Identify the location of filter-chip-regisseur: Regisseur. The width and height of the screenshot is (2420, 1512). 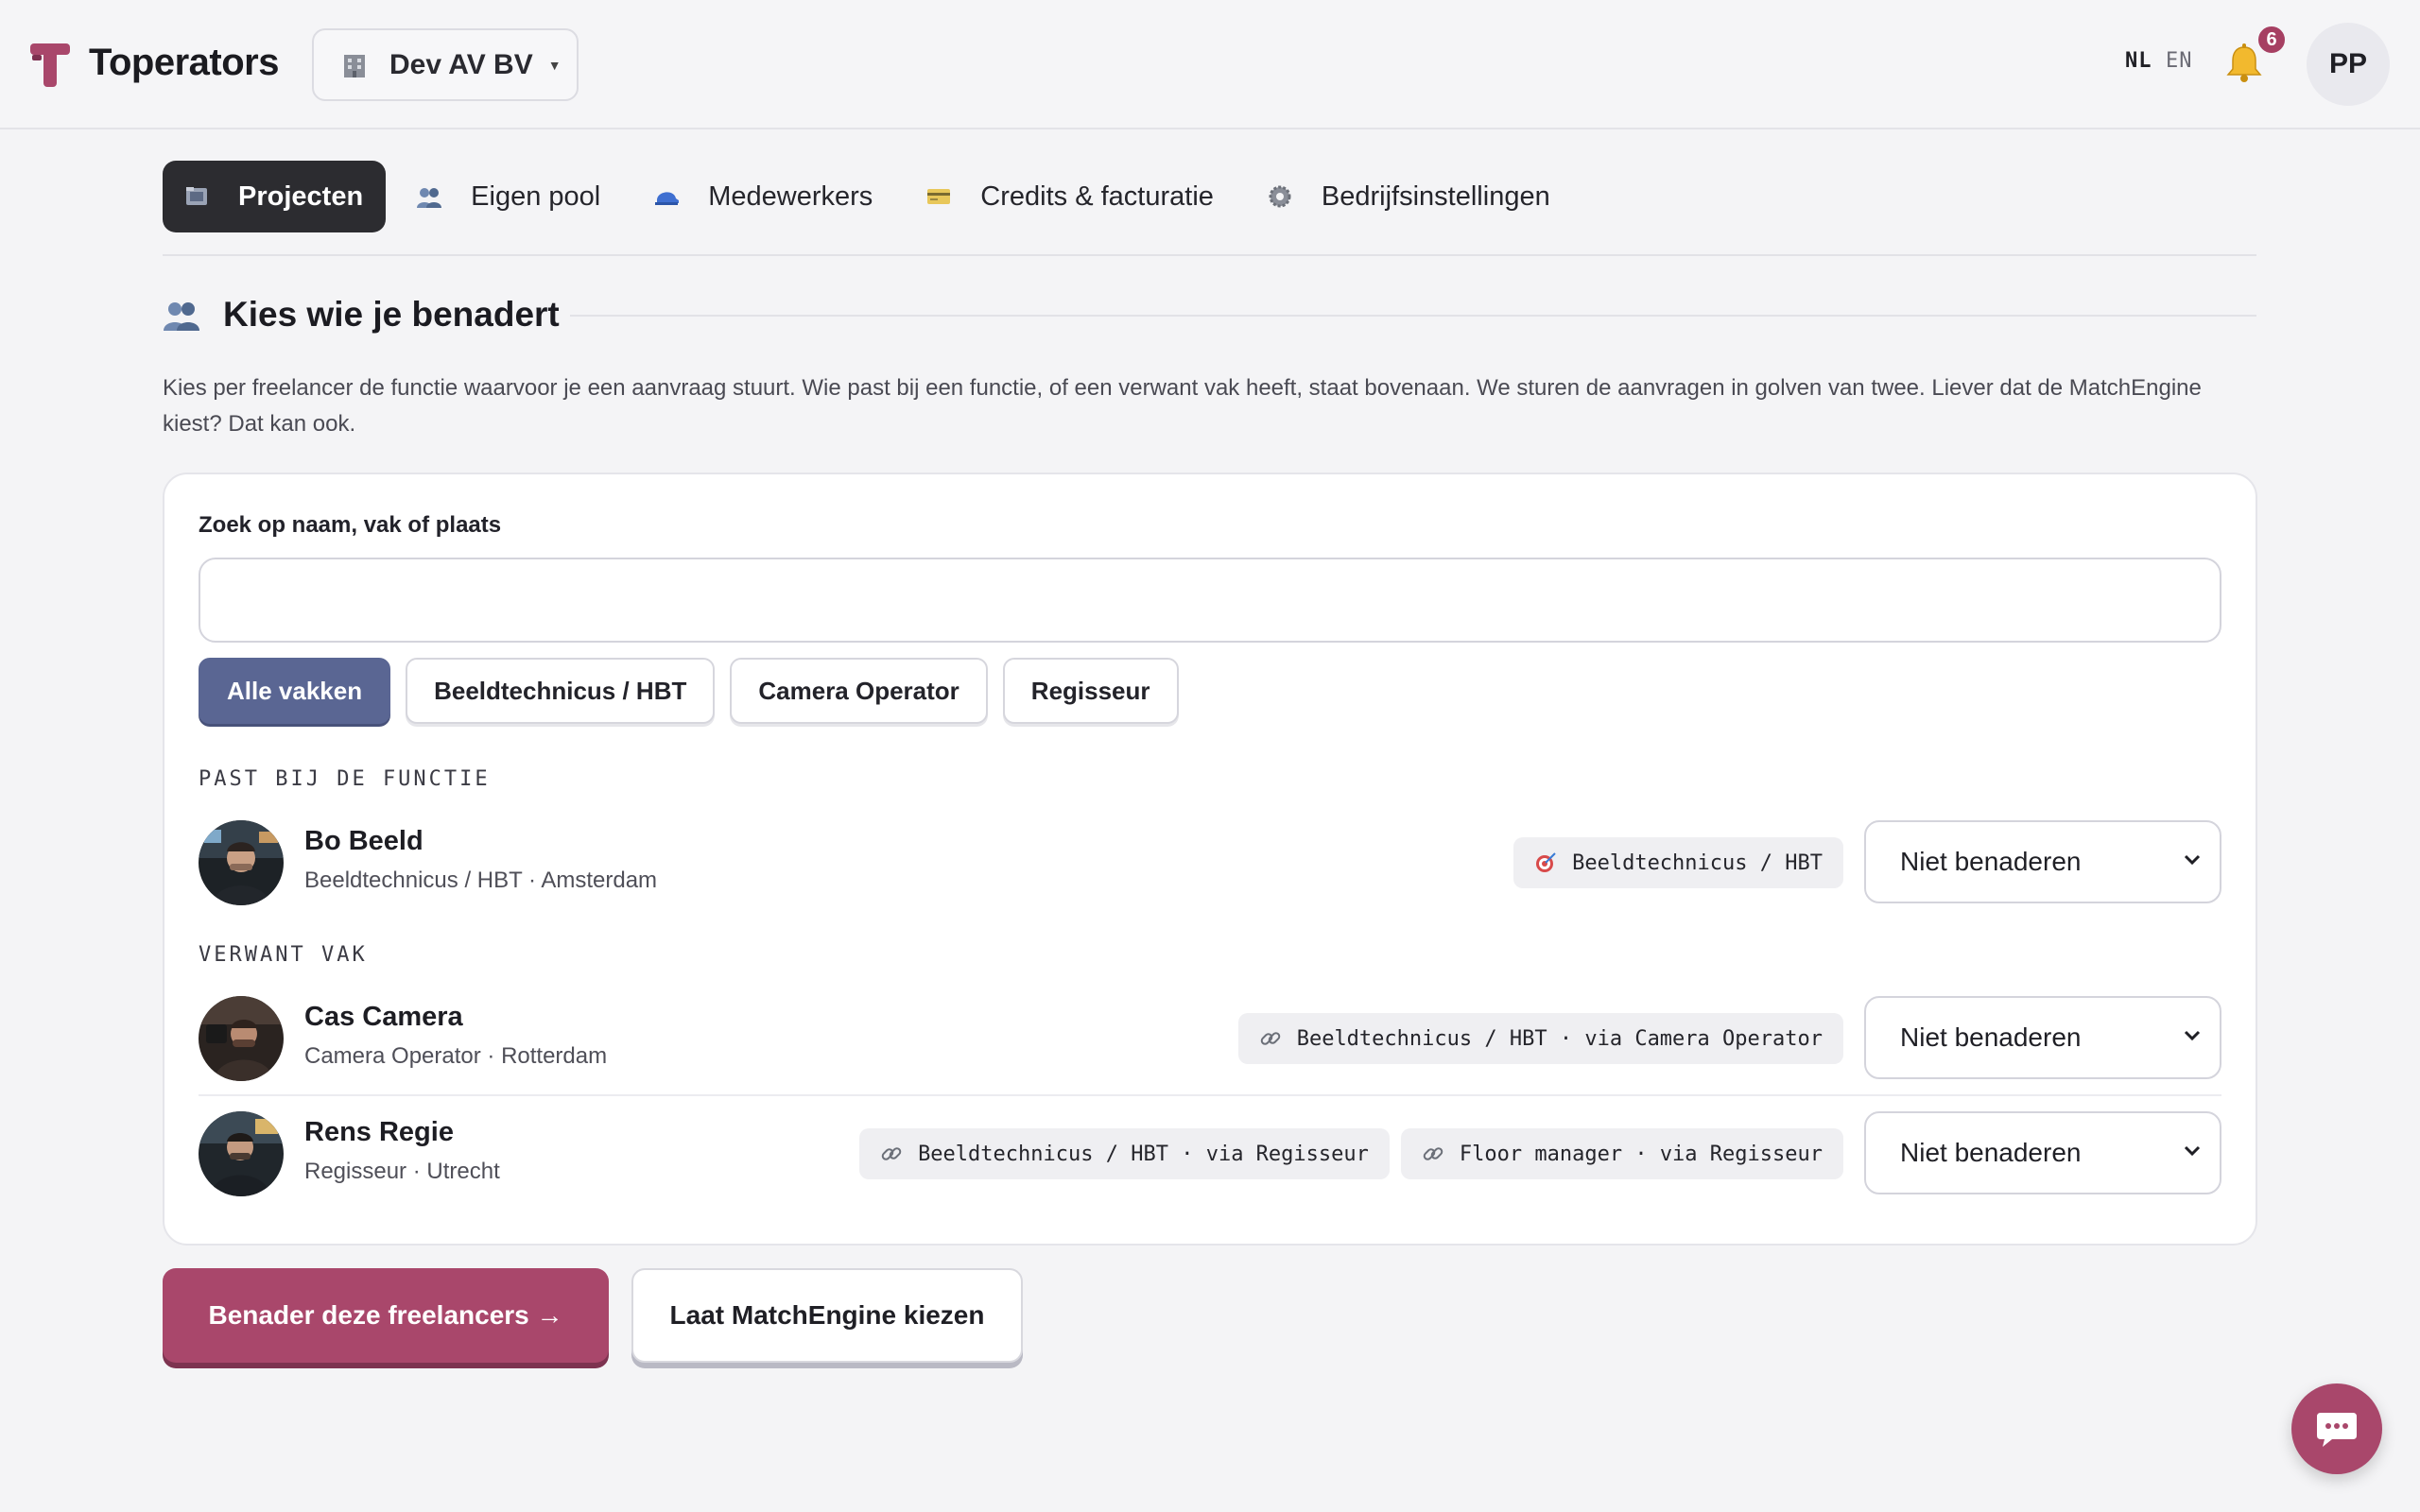
(1090, 691).